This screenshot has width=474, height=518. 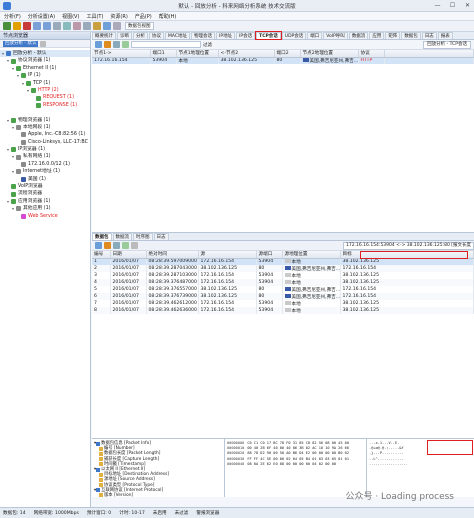 I want to click on tab-9: UDP会话, so click(x=294, y=35).